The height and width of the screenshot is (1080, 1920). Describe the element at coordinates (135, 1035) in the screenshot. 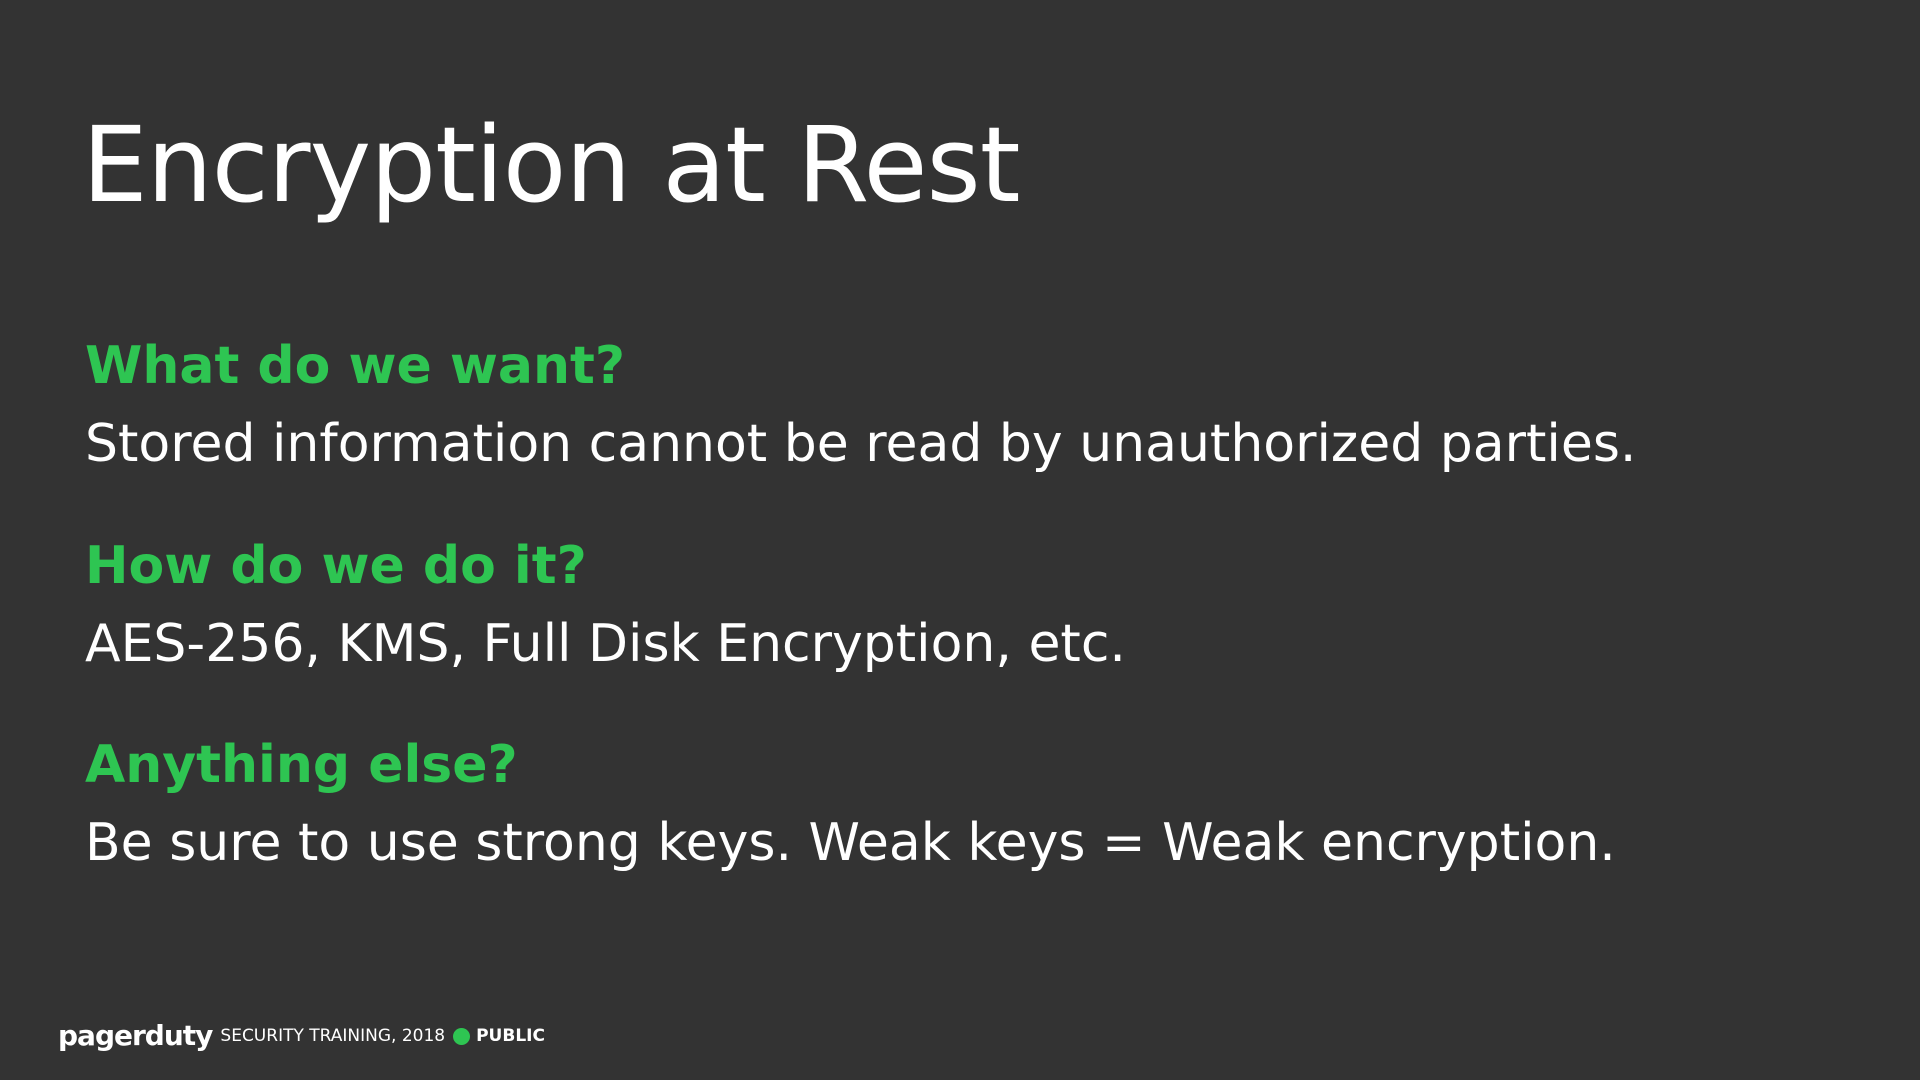

I see `pagerduty-logo: pagerduty` at that location.